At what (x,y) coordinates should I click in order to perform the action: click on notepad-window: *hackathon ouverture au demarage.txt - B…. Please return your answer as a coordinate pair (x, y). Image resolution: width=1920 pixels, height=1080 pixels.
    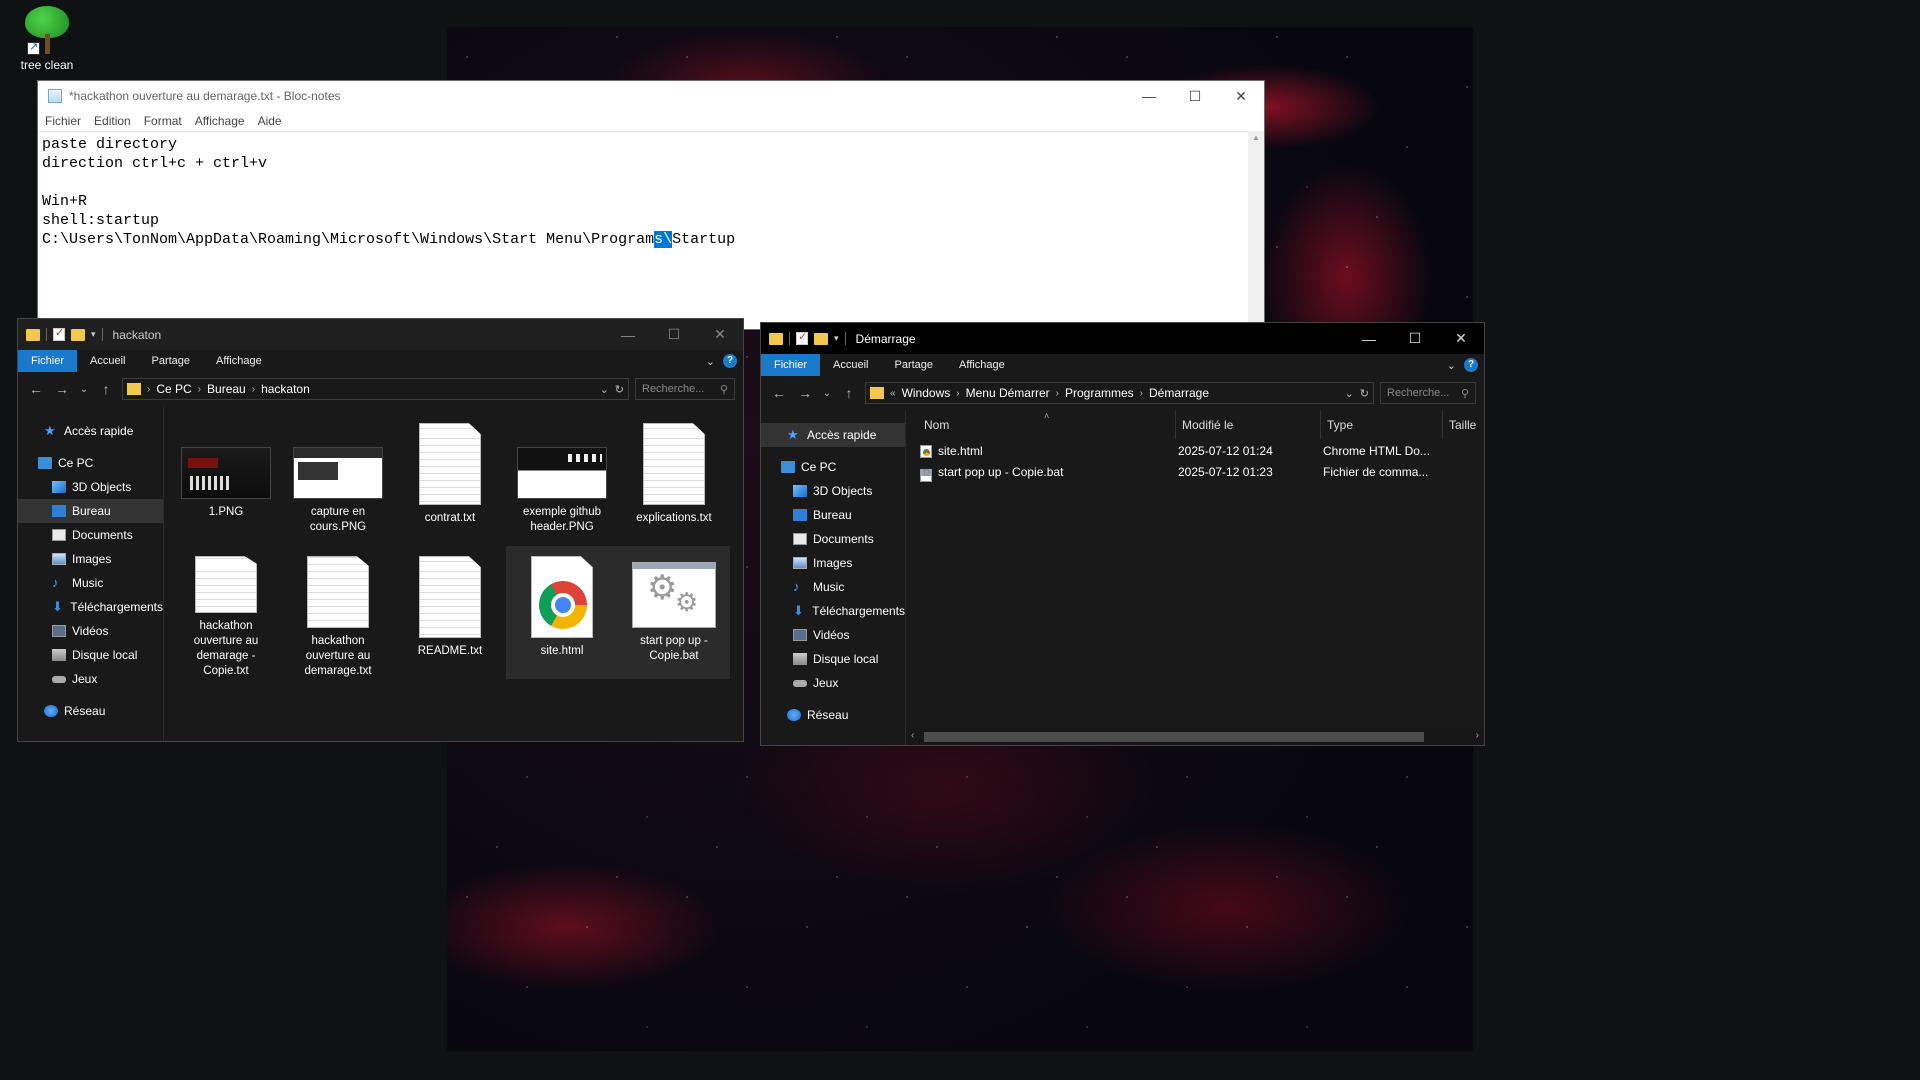
    Looking at the image, I should click on (651, 205).